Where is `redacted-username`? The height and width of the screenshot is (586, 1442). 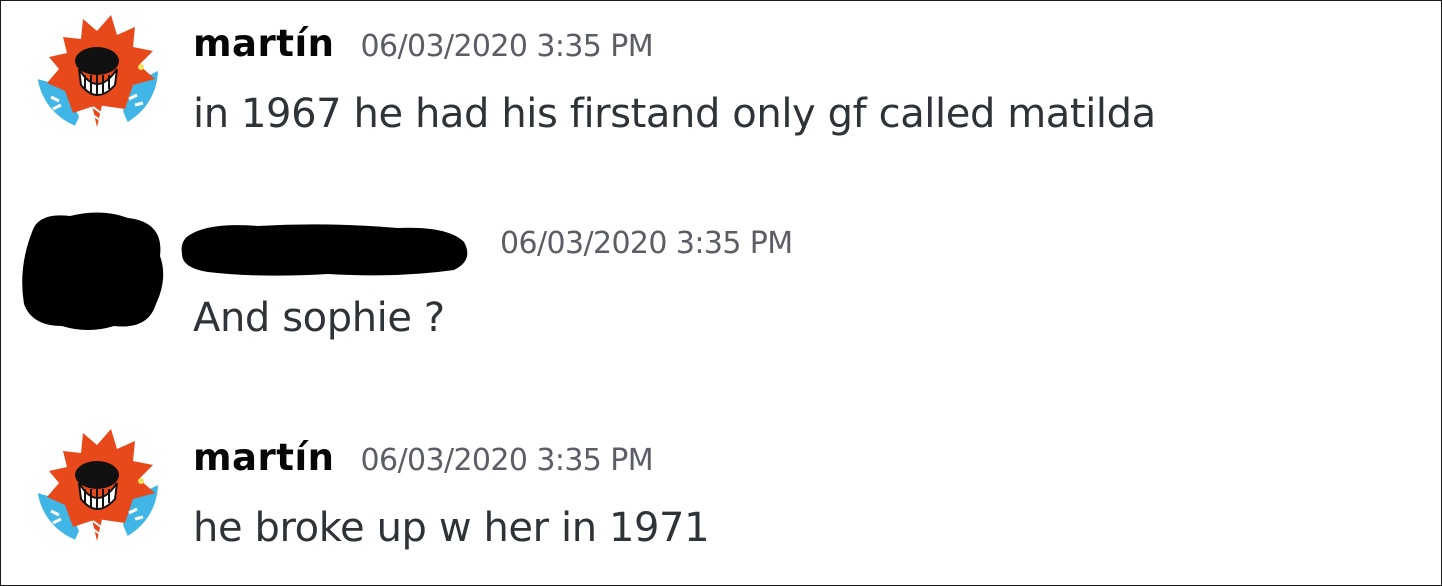
redacted-username is located at coordinates (324, 250).